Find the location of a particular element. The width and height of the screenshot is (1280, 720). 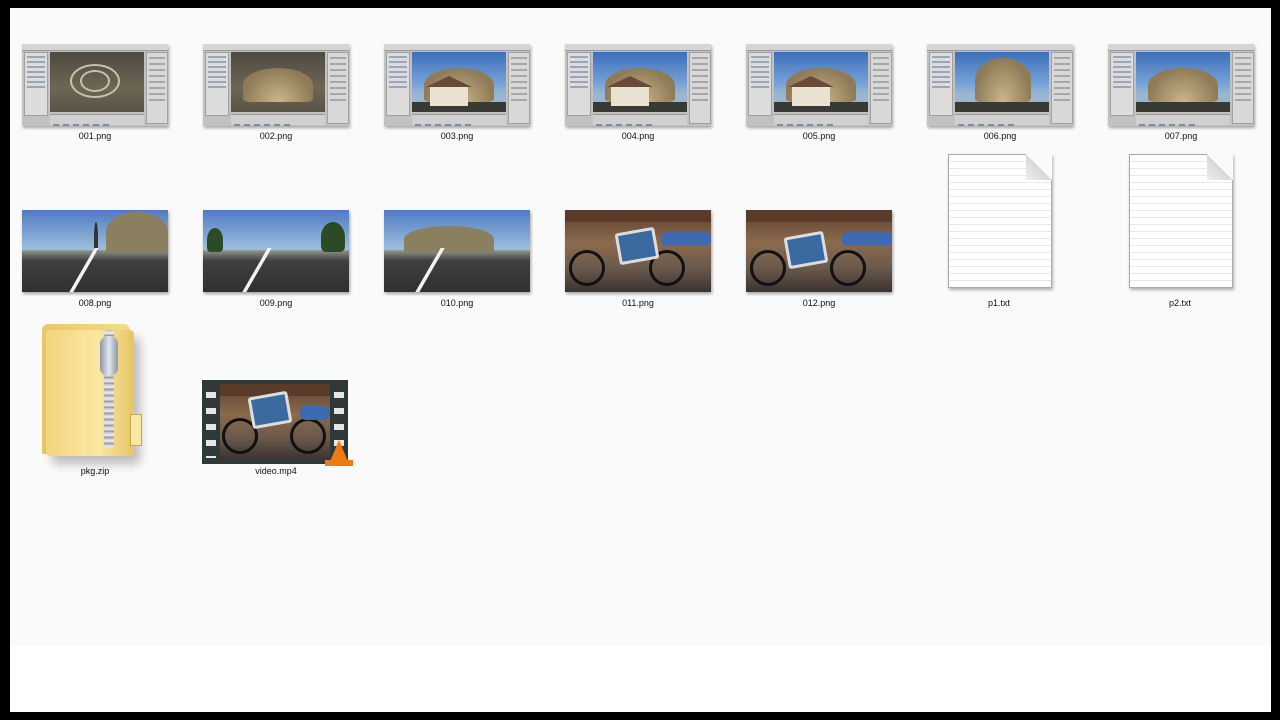

file-item-video-mp4: video.mp4 is located at coordinates (277, 248).